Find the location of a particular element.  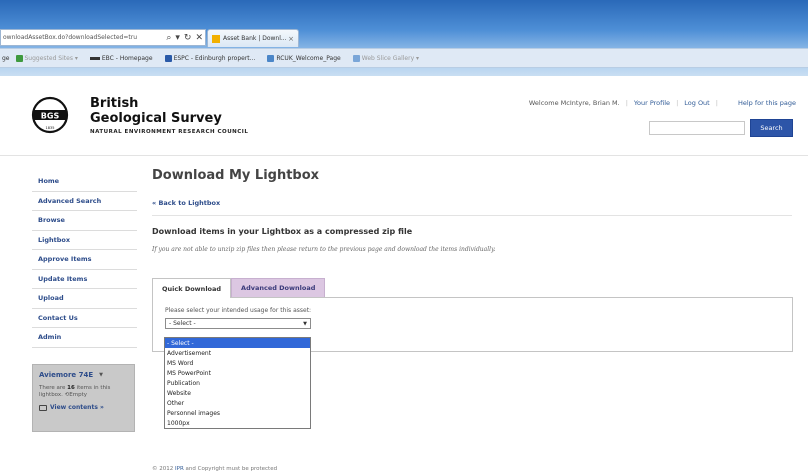

option-ms-word: MS Word is located at coordinates (237, 363).